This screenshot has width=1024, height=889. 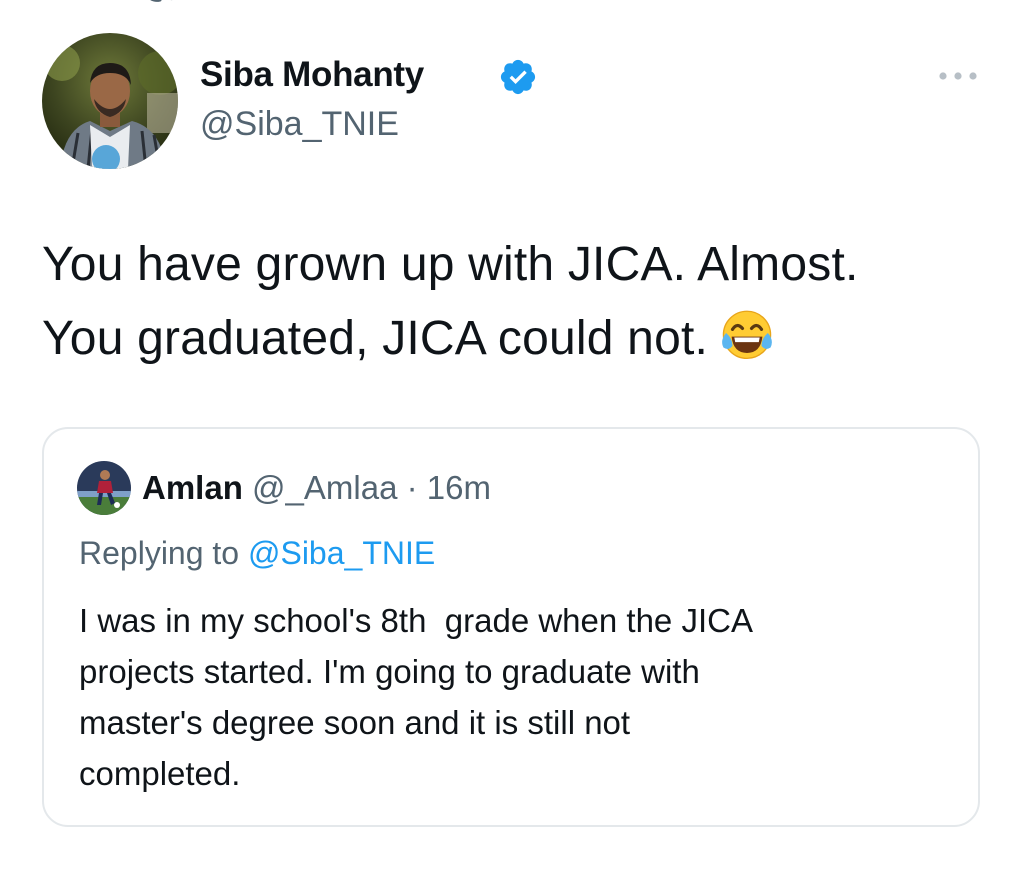 What do you see at coordinates (958, 76) in the screenshot?
I see `more-options-icon` at bounding box center [958, 76].